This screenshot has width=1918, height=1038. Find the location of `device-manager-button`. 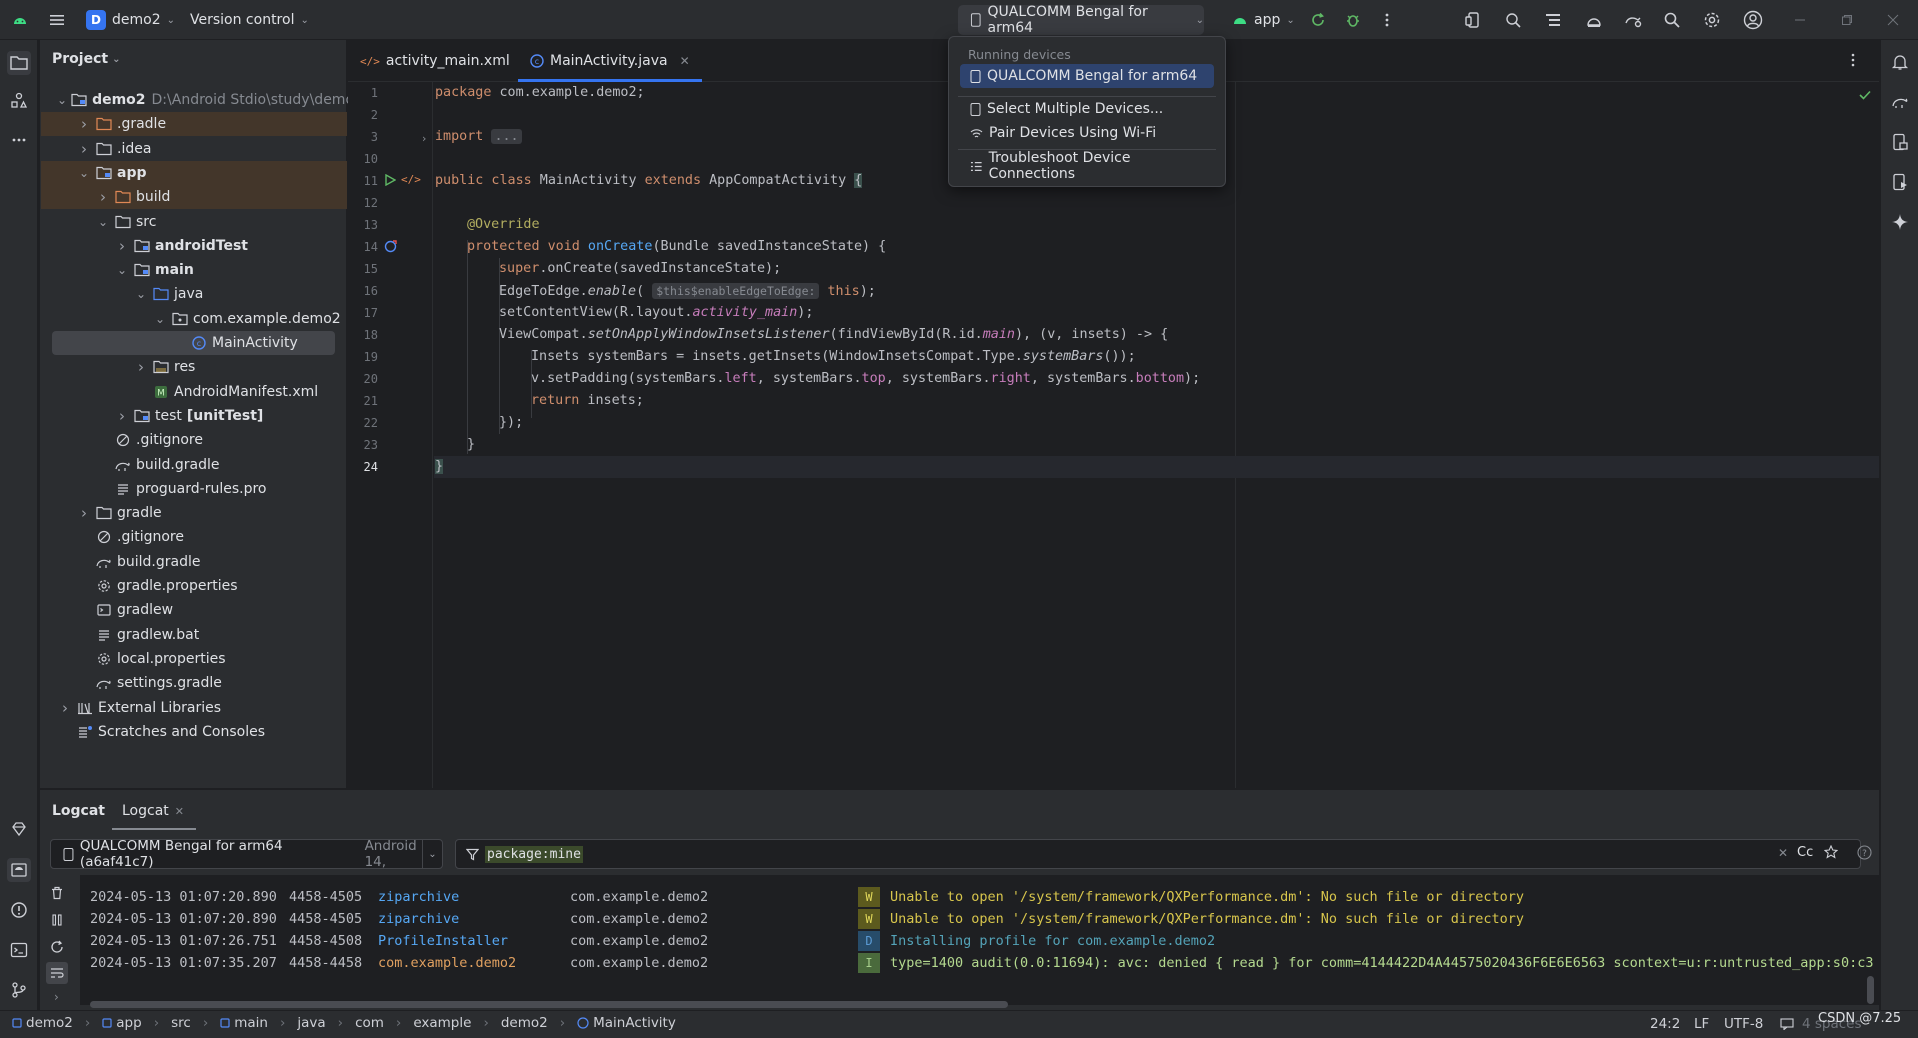

device-manager-button is located at coordinates (1474, 20).